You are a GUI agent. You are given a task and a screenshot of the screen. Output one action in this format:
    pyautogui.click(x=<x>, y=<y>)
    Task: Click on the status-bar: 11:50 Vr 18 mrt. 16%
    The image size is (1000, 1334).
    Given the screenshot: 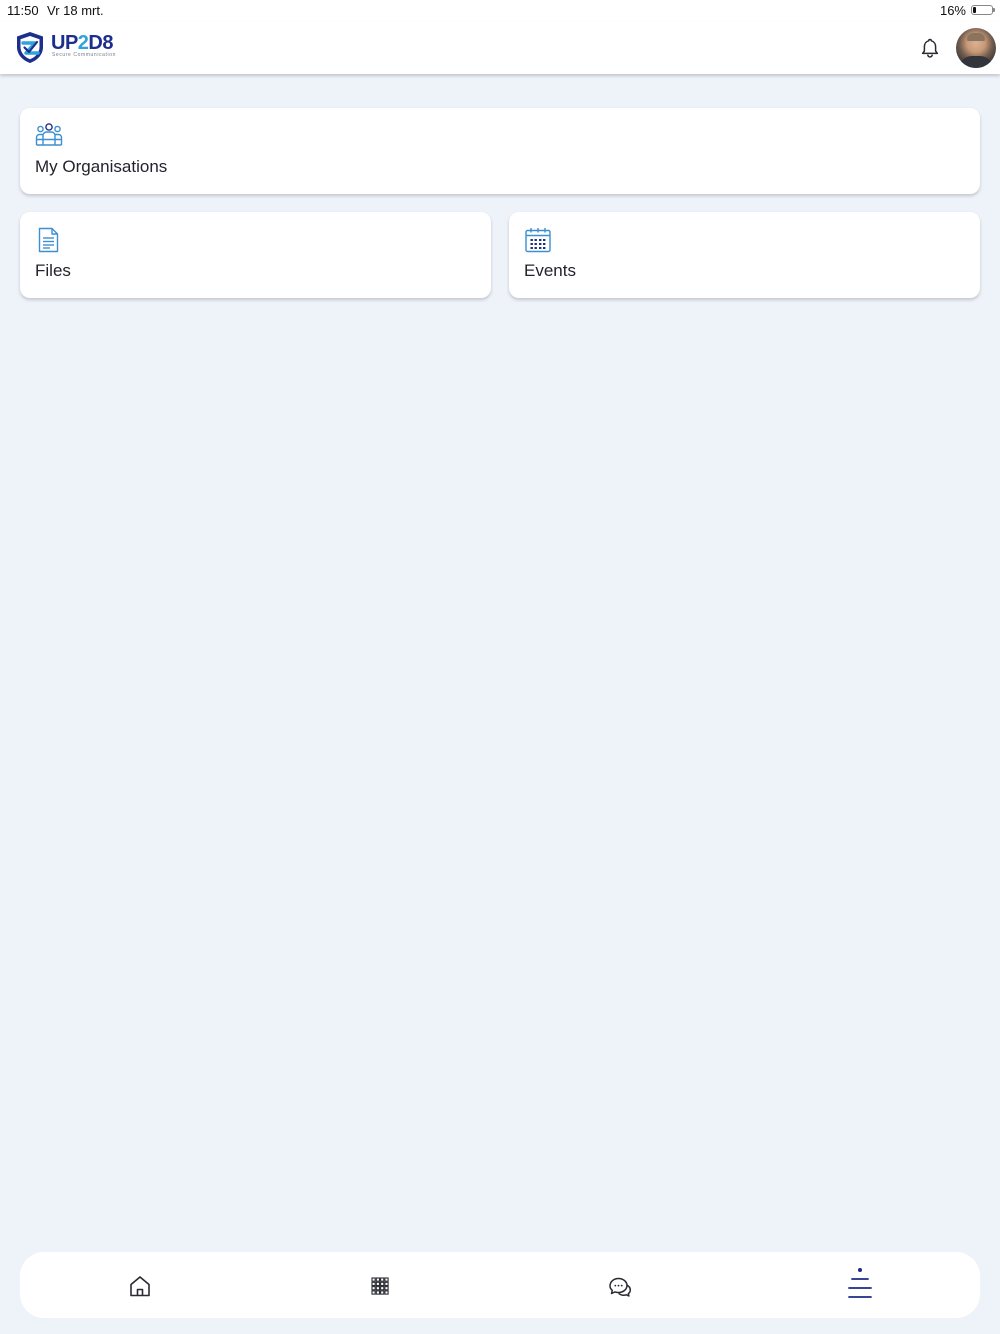 What is the action you would take?
    pyautogui.click(x=500, y=11)
    